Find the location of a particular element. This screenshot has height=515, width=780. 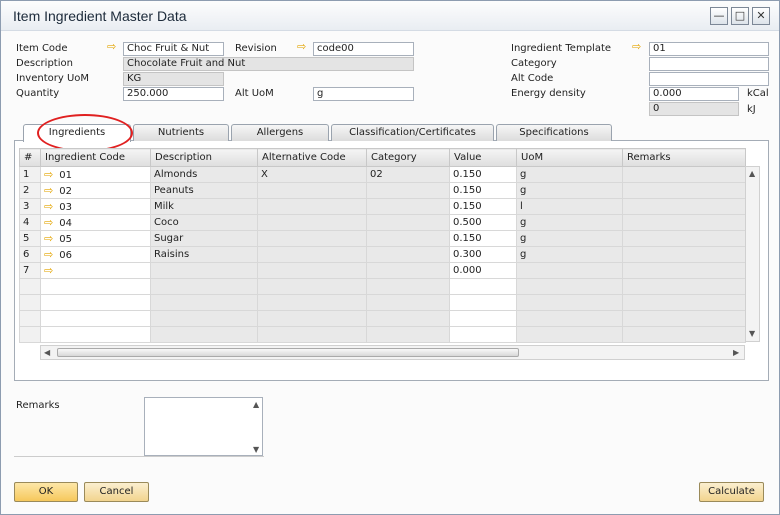

table-row: 4 ⇨ 04 Coco 0.500 g is located at coordinates (382, 222).